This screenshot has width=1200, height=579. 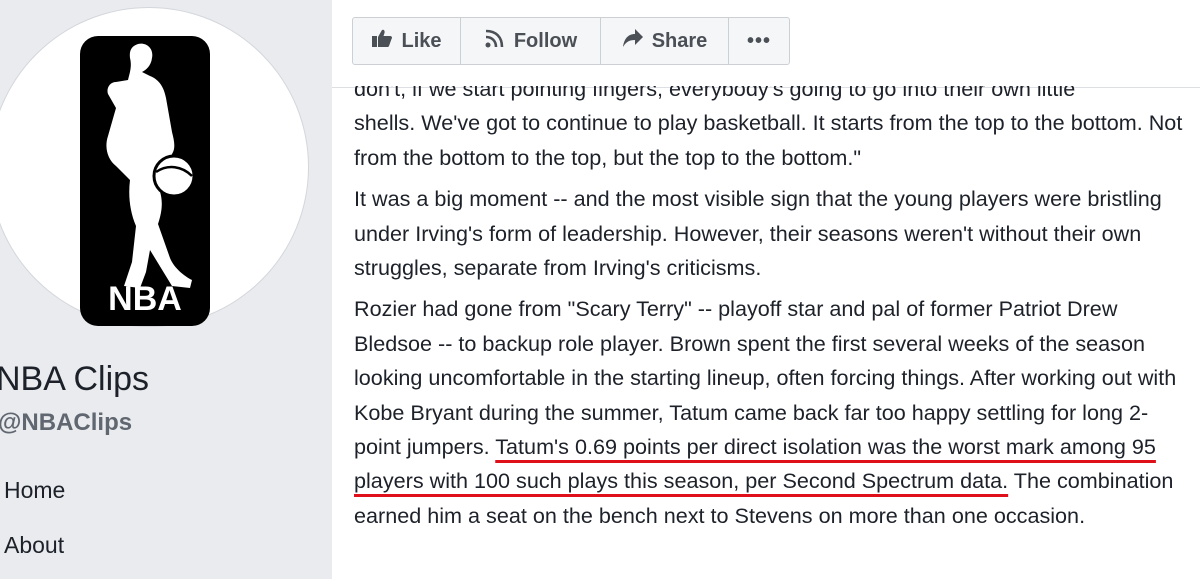 I want to click on follow-label: Follow, so click(x=545, y=40).